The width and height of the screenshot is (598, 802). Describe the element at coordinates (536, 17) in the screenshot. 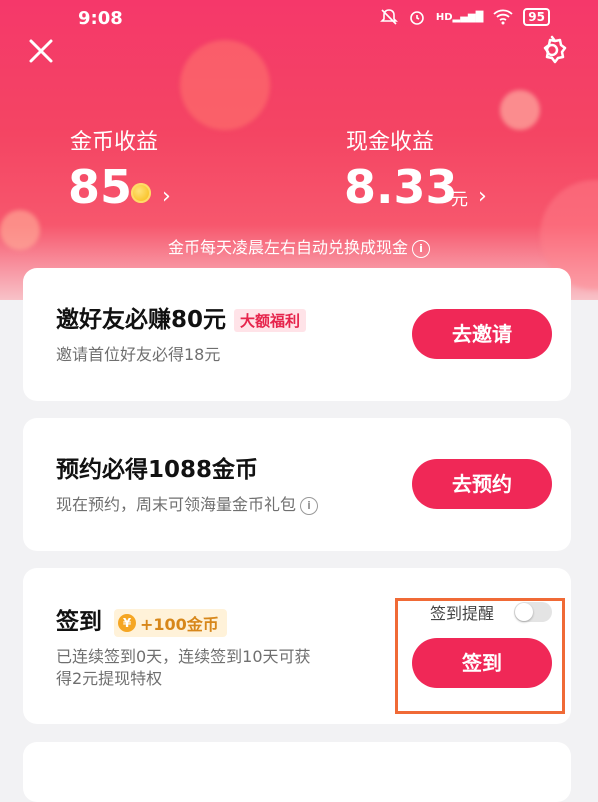

I see `battery-icon: 95` at that location.